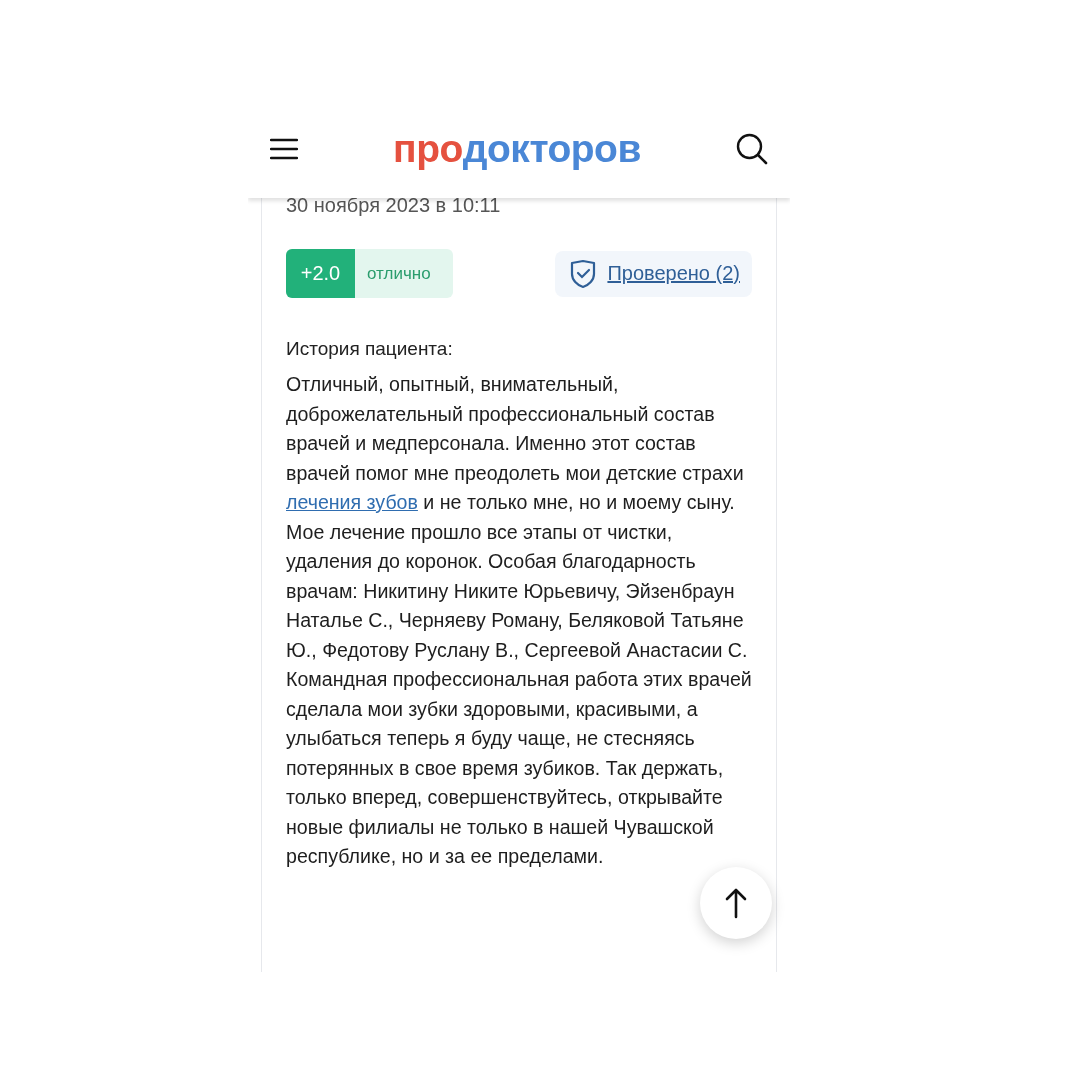  What do you see at coordinates (320, 273) in the screenshot?
I see `rating-score: +2.0` at bounding box center [320, 273].